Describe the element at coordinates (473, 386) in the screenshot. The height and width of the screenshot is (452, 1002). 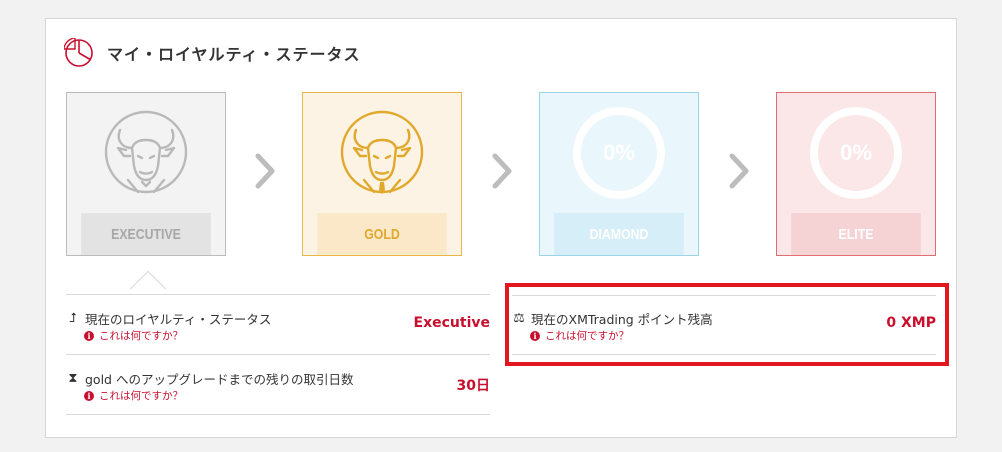
I see `days-value: 30日` at that location.